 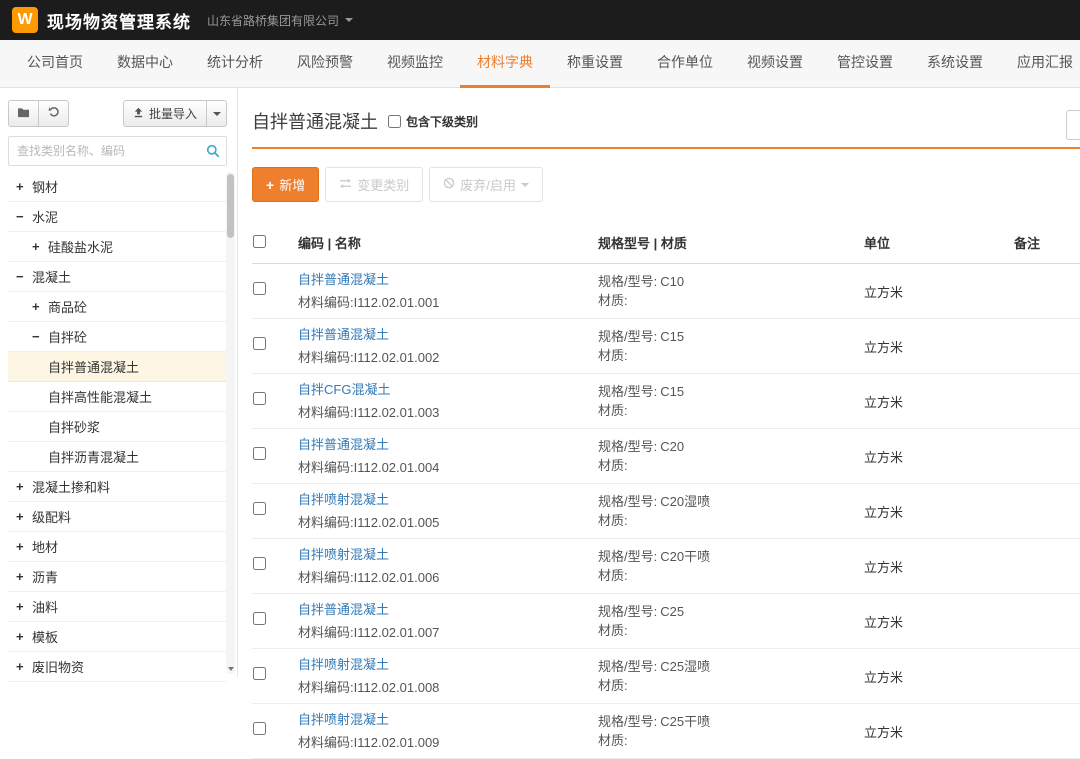 I want to click on keyword-search-input, so click(x=1073, y=125).